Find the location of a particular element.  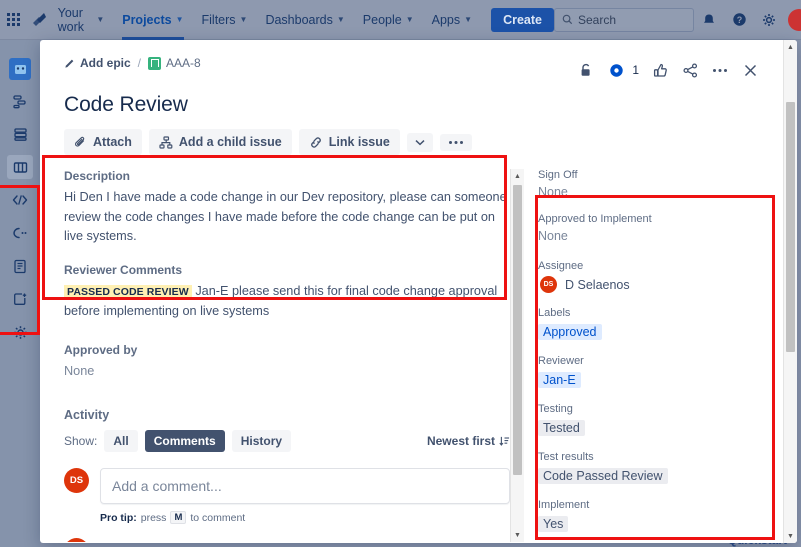

lock-icon is located at coordinates (586, 70).